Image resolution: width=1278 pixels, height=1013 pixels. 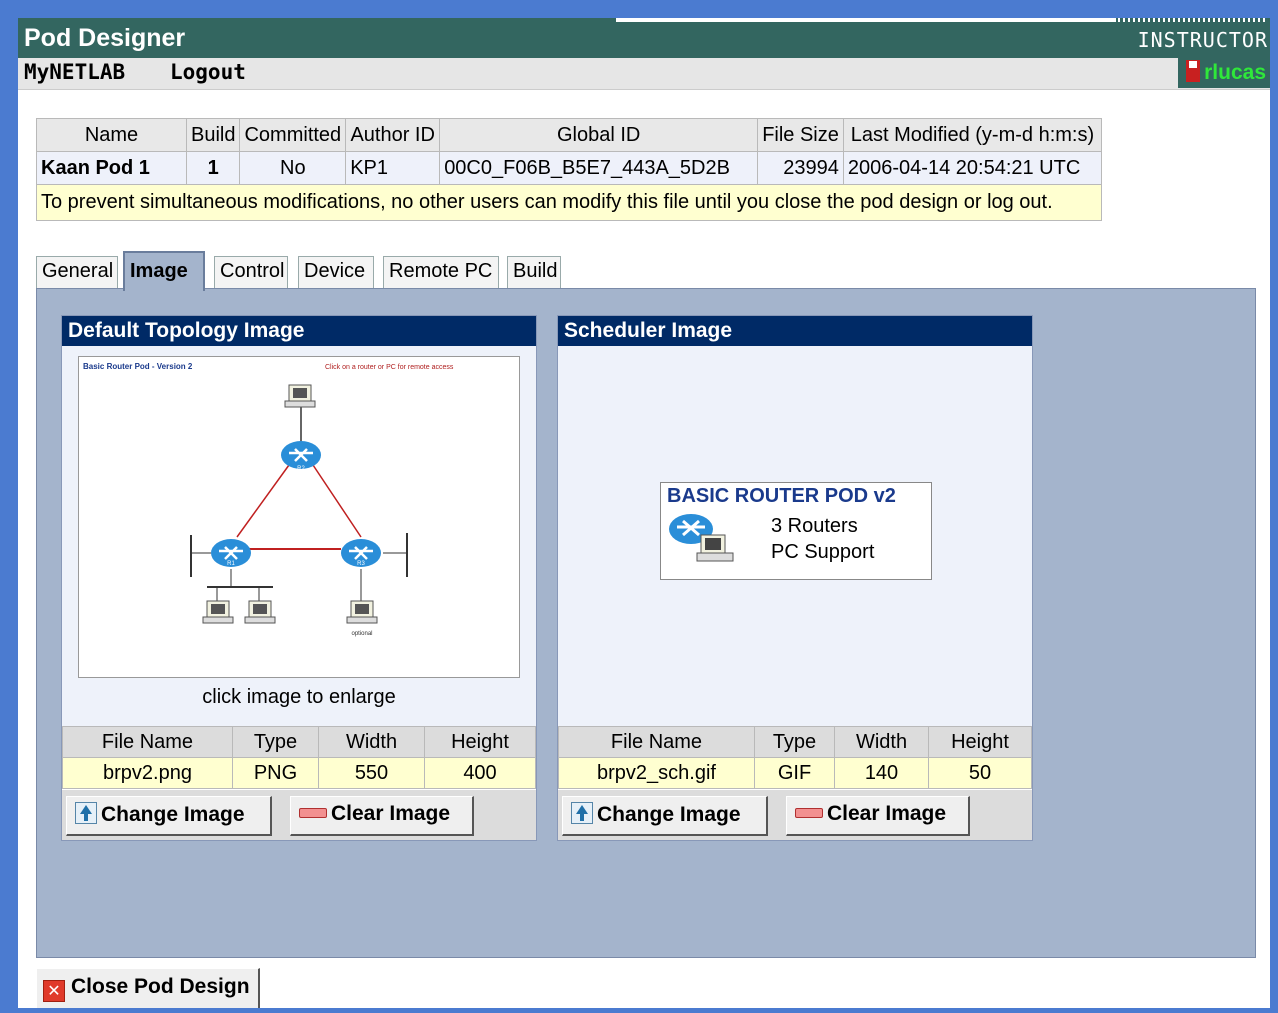 I want to click on scheduler-image-body: BASIC ROUTER POD v2 3 Routers PC Support, so click(x=795, y=536).